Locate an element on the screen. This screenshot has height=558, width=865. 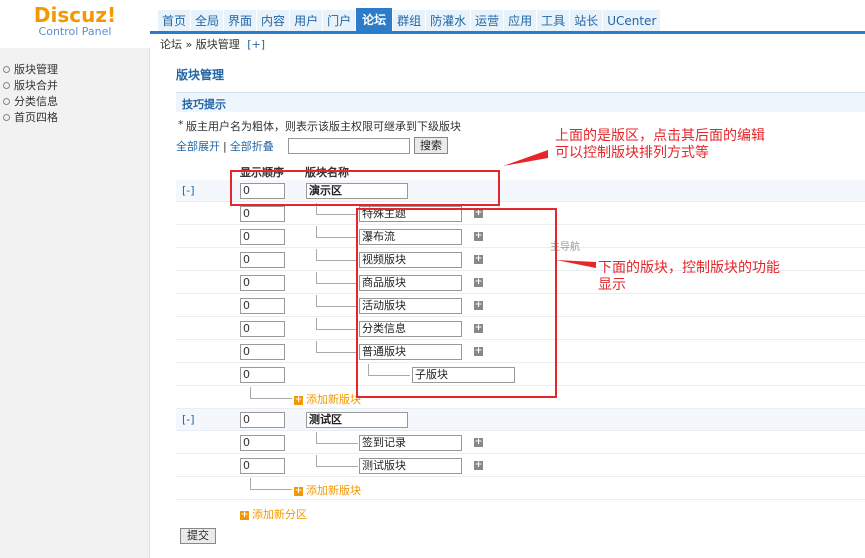
annotation-text-forums-1: 下面的版块，控制版块的功能 is located at coordinates (689, 268).